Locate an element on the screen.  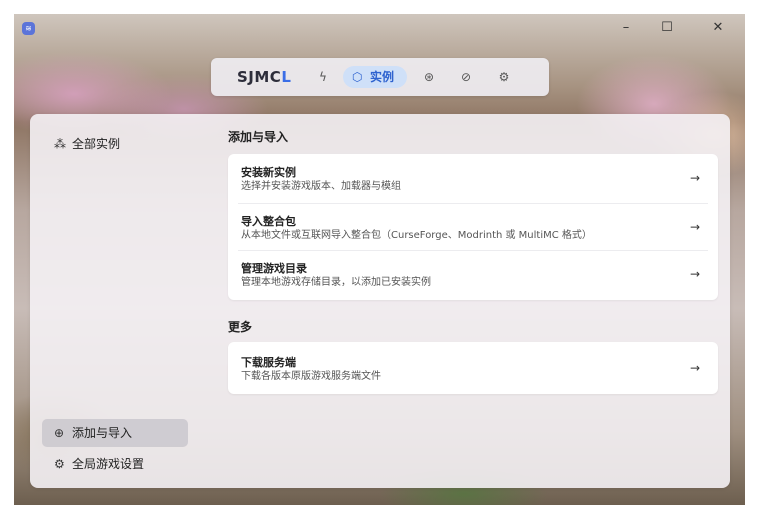
compass-icon: ⊘ is located at coordinates (466, 77).